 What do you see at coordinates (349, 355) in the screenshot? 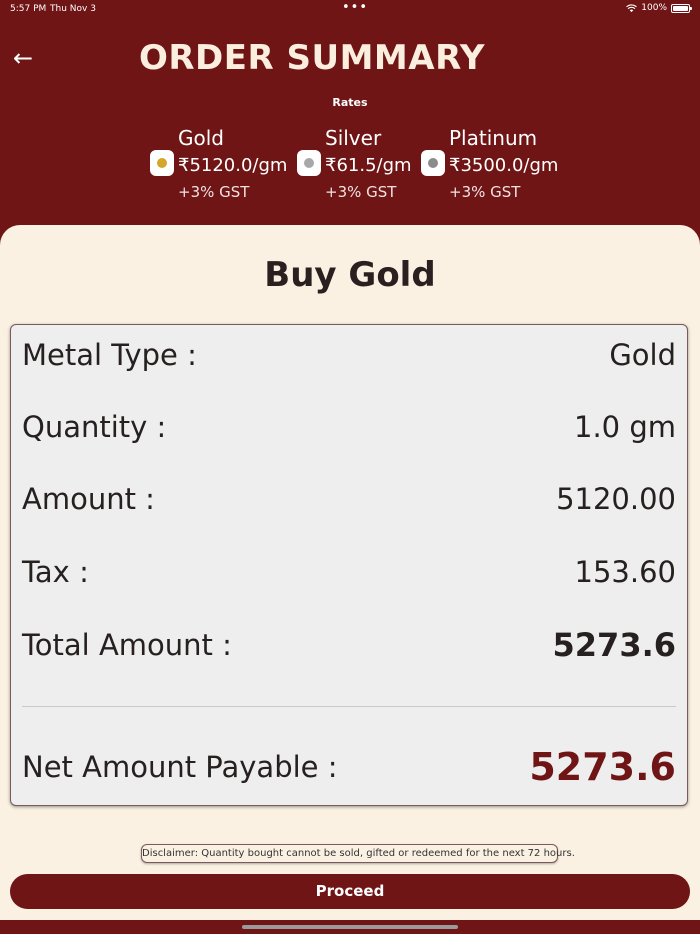
I see `metal-type-row: Metal Type : Gold` at bounding box center [349, 355].